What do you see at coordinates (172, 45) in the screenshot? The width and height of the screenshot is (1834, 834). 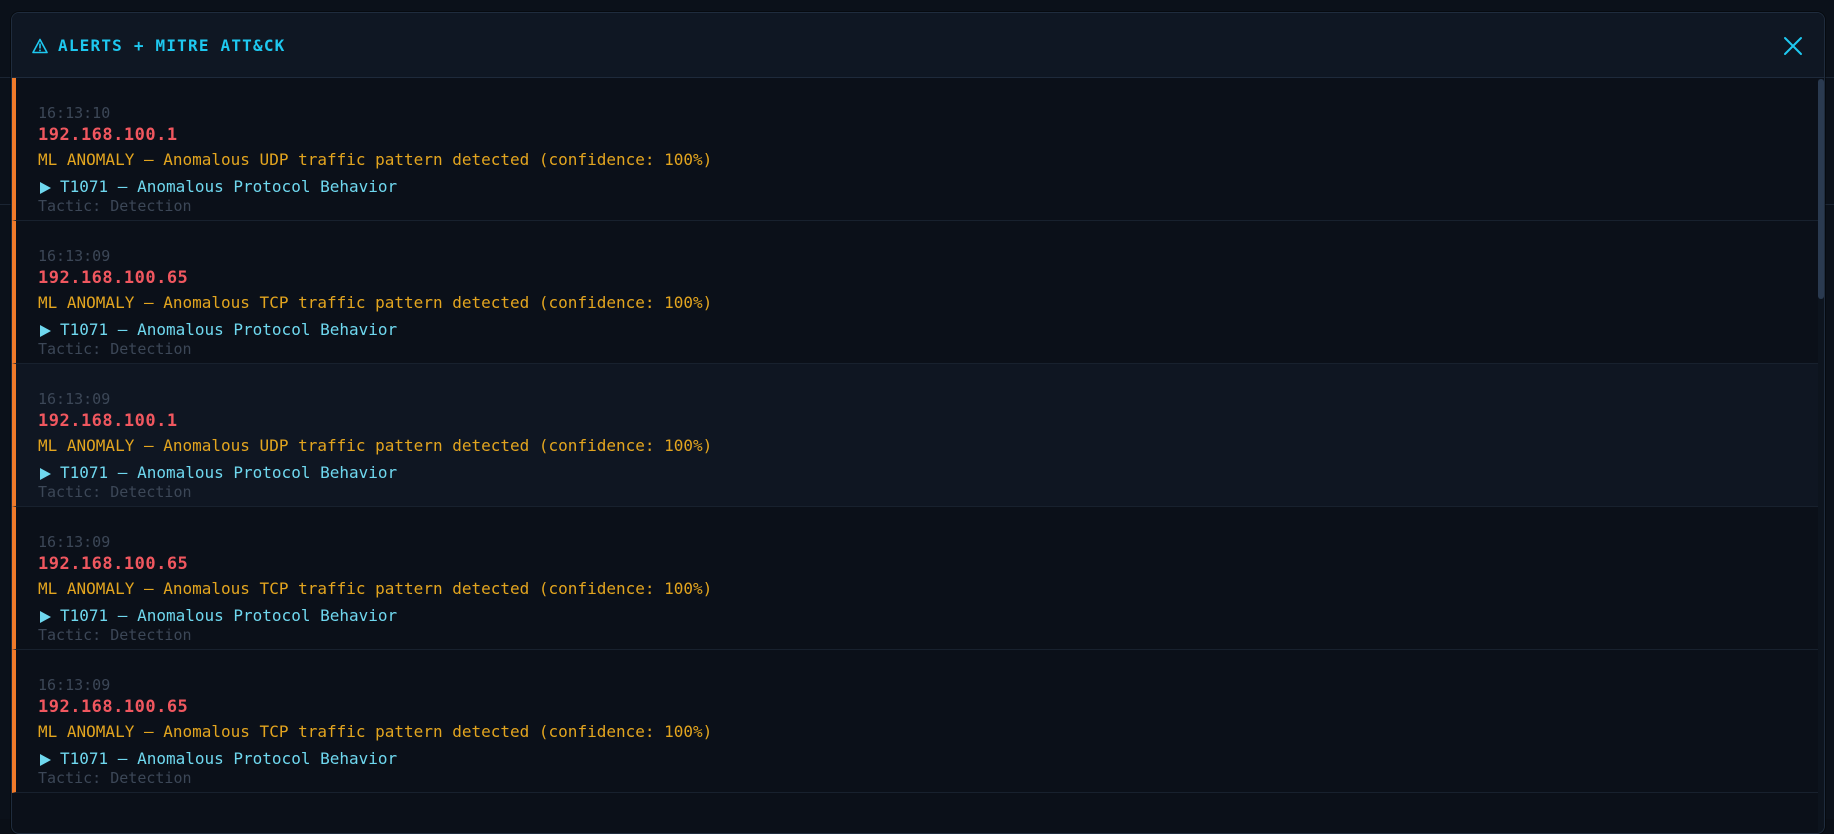 I see `modal-title-text: ALERTS + MITRE ATT&CK` at bounding box center [172, 45].